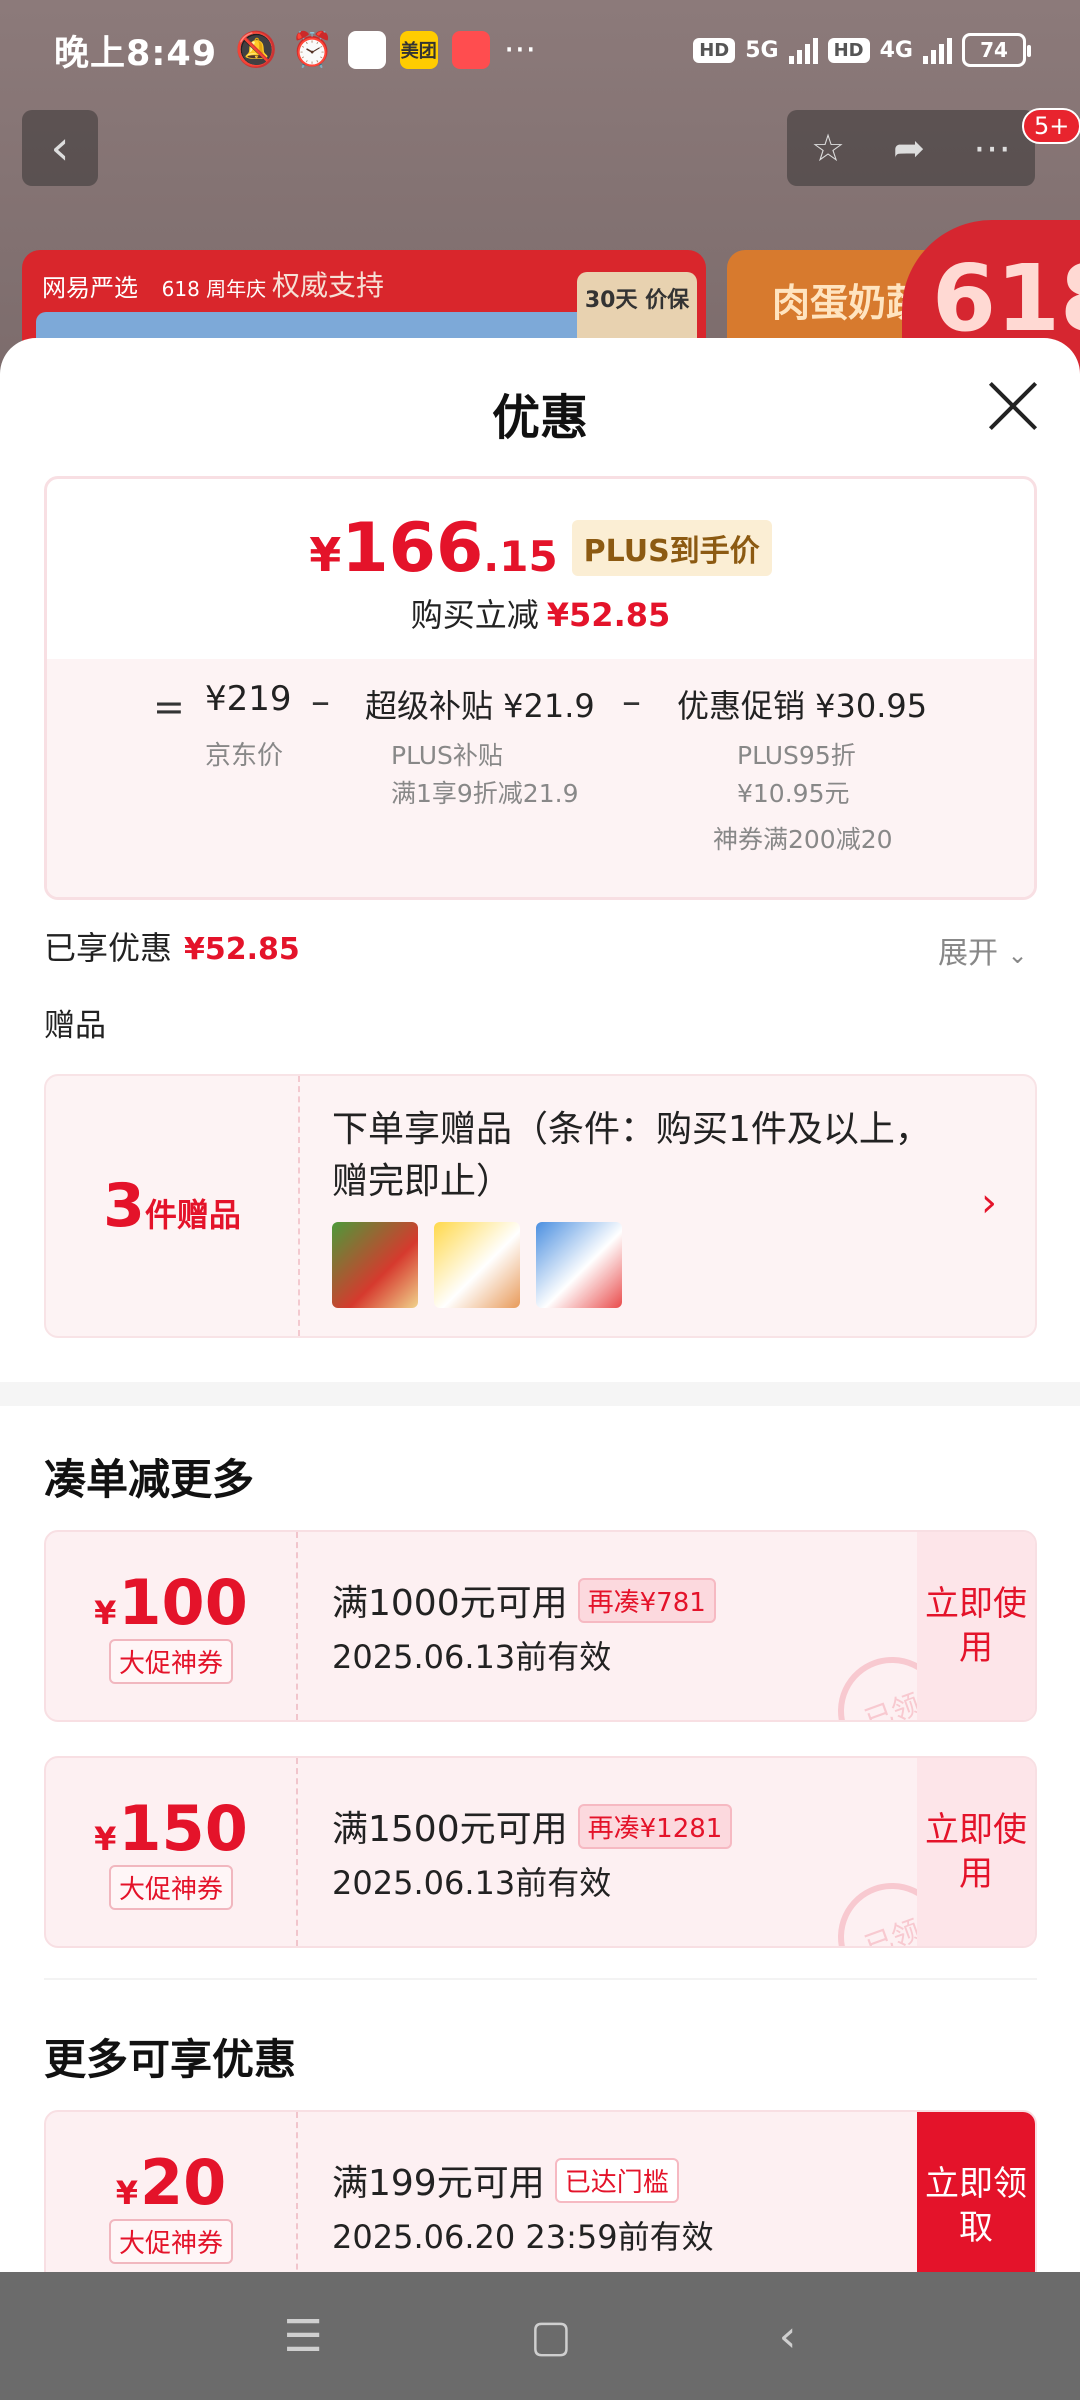 The height and width of the screenshot is (2400, 1080). I want to click on price-summary: ¥166.15 PLUS到手价 购买立减 ¥52.85, so click(540, 569).